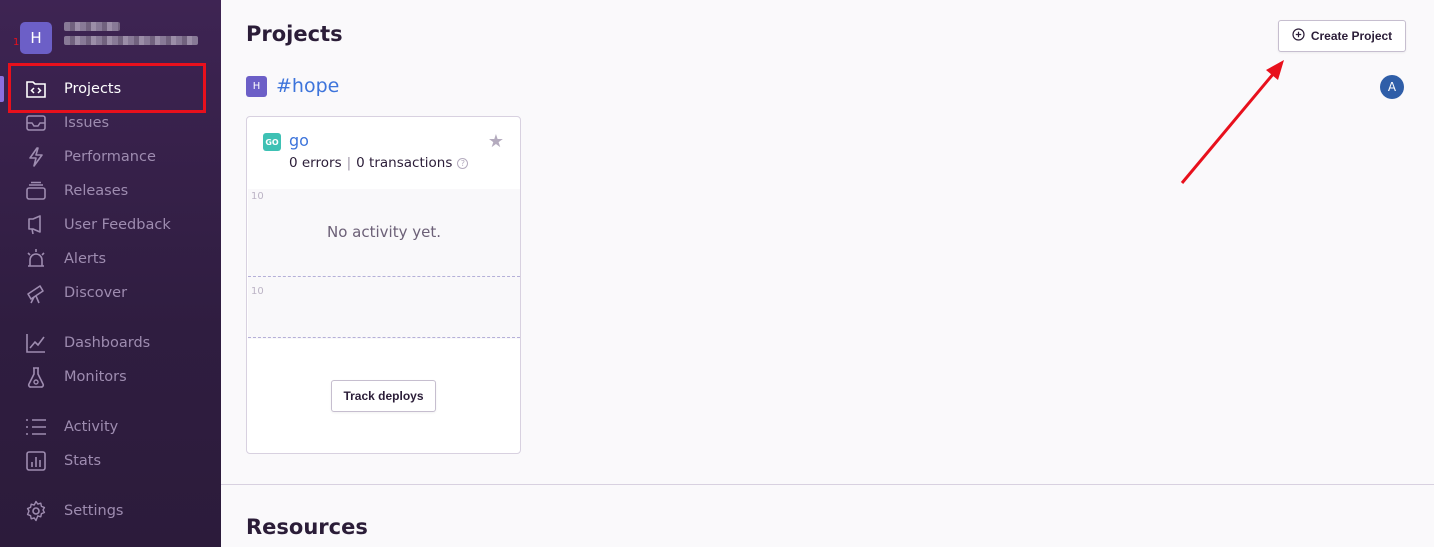 The height and width of the screenshot is (547, 1434). I want to click on errors-count: 0 errors, so click(315, 163).